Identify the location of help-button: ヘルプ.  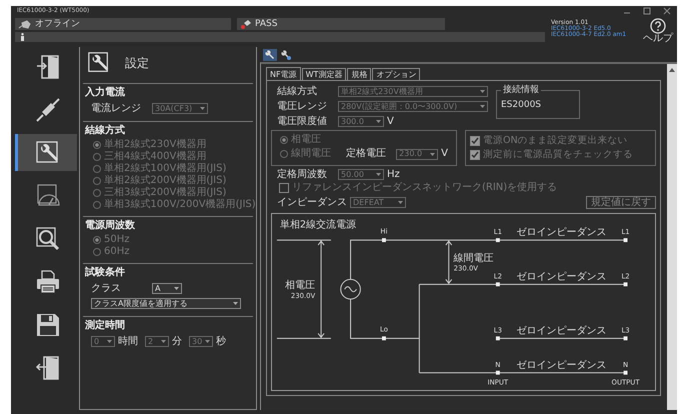
(658, 31).